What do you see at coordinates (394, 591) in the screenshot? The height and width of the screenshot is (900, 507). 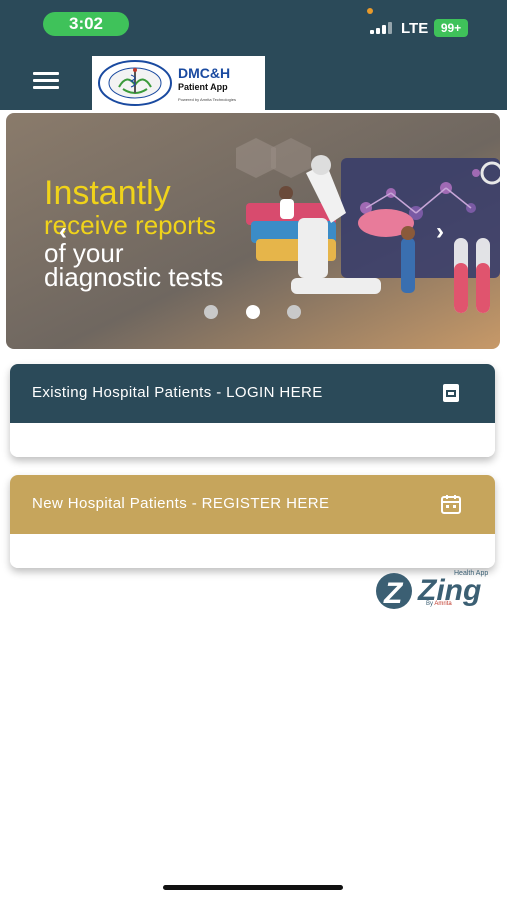 I see `zing-badge-icon: Z` at bounding box center [394, 591].